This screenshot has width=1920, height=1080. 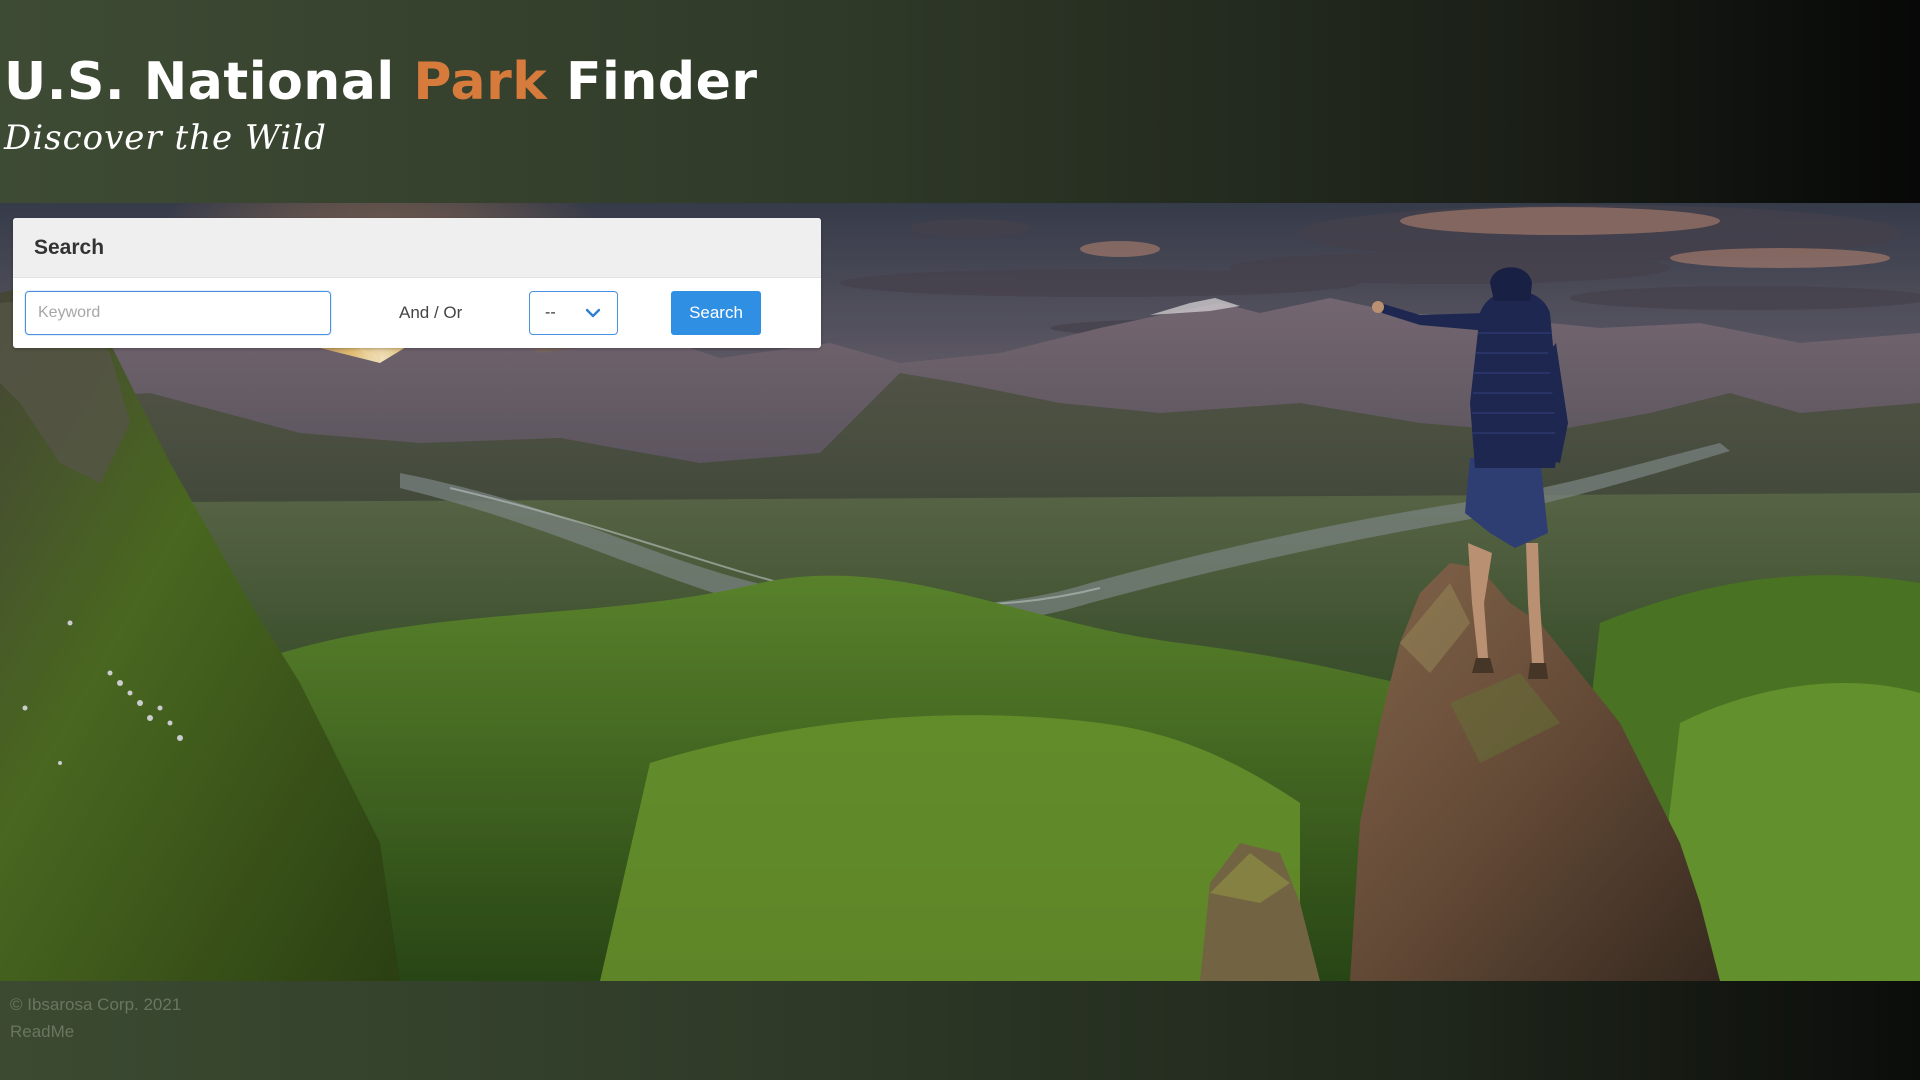 I want to click on state-select-dropdown: --, so click(x=573, y=313).